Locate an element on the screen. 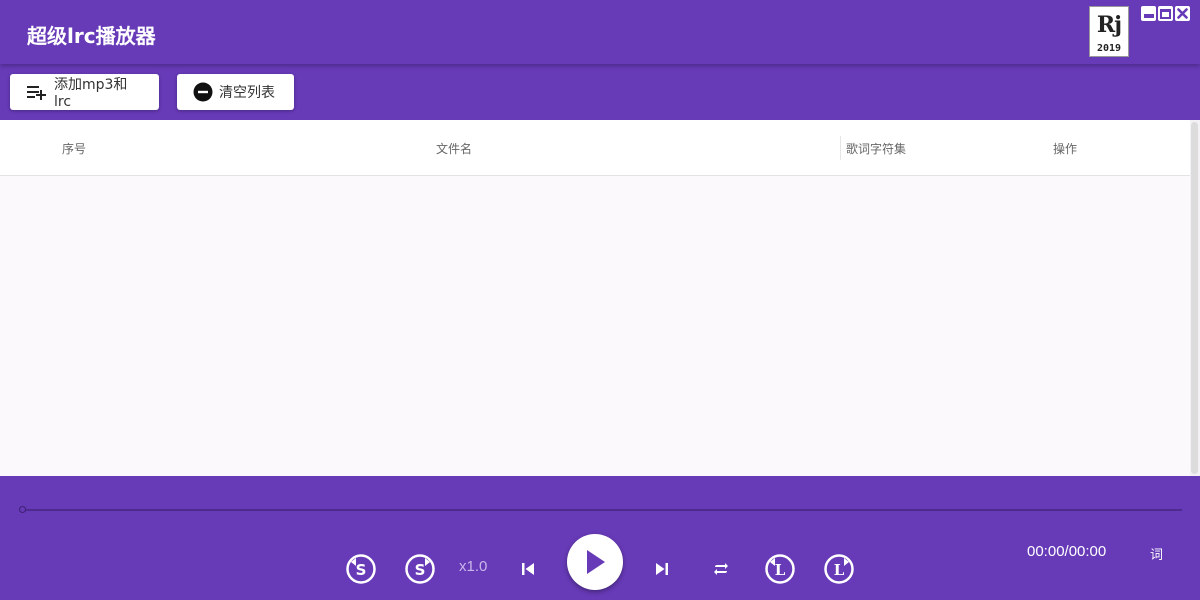 The image size is (1200, 600). playback-speed: x1.0 is located at coordinates (473, 566).